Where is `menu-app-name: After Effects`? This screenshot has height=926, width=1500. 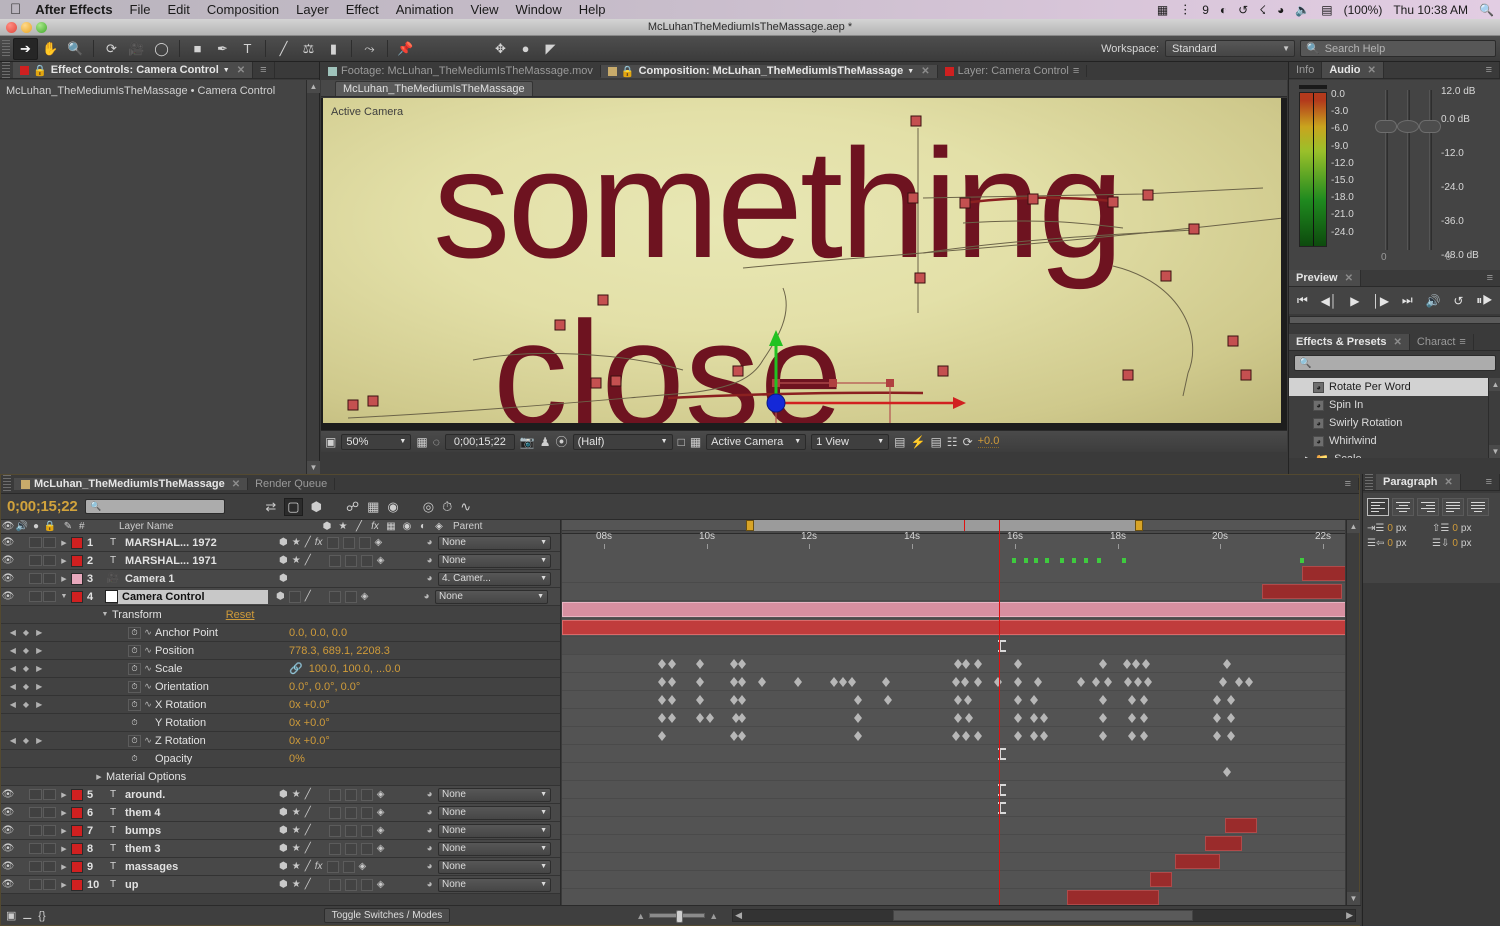 menu-app-name: After Effects is located at coordinates (73, 9).